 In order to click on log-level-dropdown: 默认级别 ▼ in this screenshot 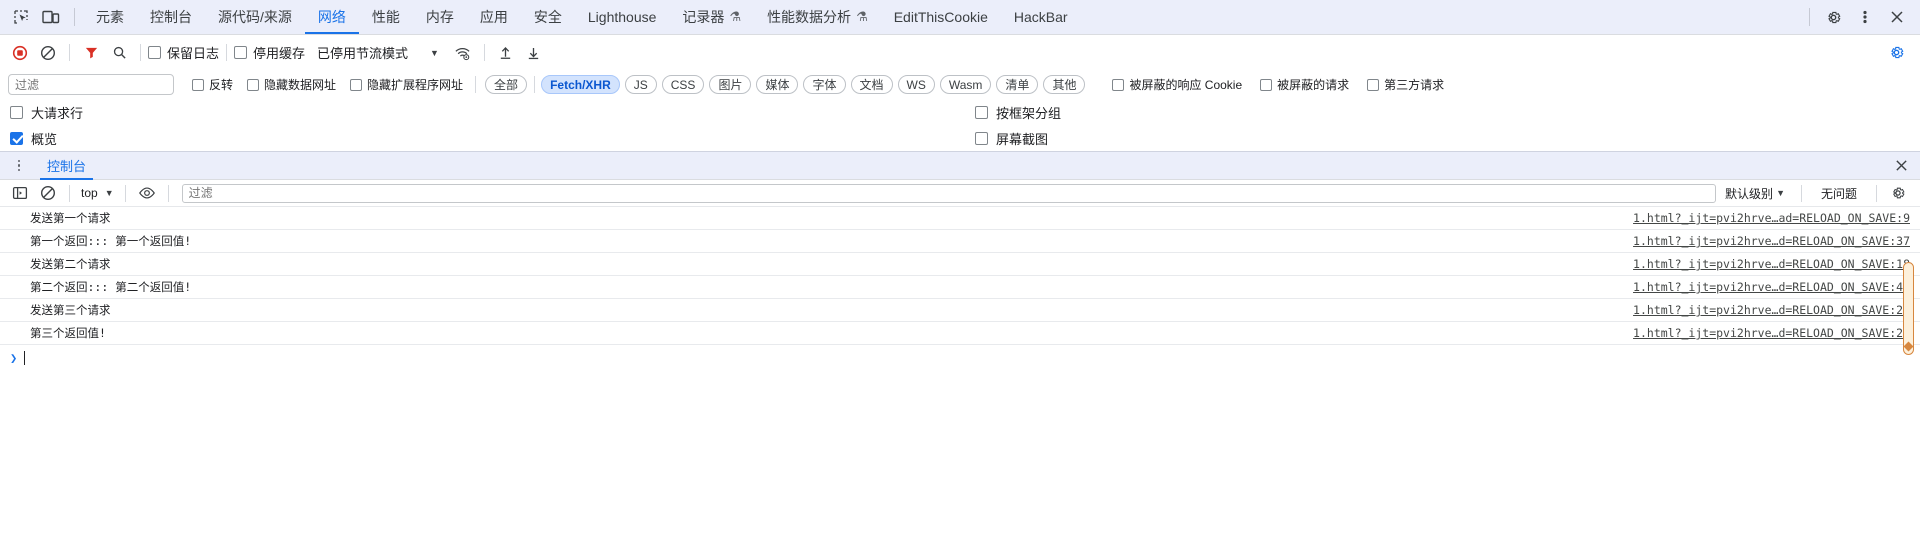, I will do `click(1755, 193)`.